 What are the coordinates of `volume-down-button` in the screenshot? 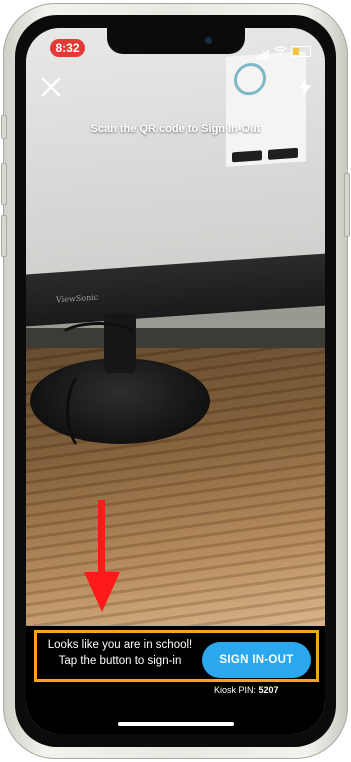 It's located at (4, 236).